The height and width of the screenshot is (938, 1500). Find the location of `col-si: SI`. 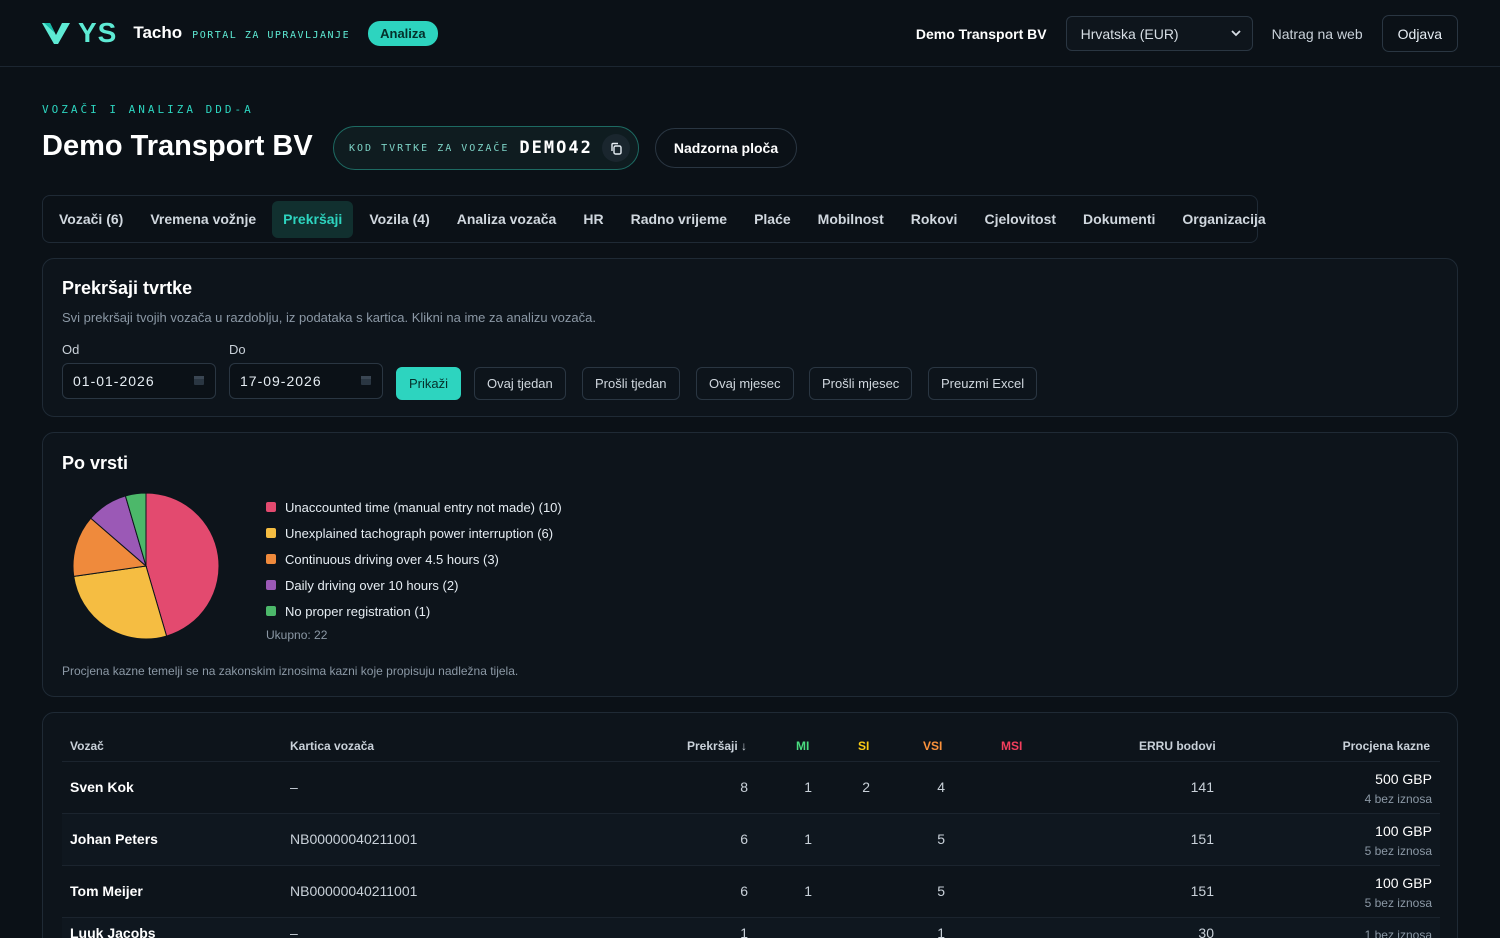

col-si: SI is located at coordinates (863, 746).